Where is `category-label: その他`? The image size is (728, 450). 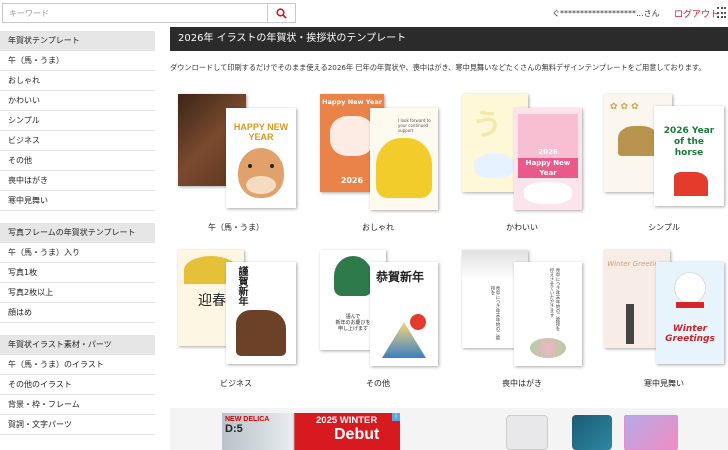
category-label: その他 is located at coordinates (378, 383).